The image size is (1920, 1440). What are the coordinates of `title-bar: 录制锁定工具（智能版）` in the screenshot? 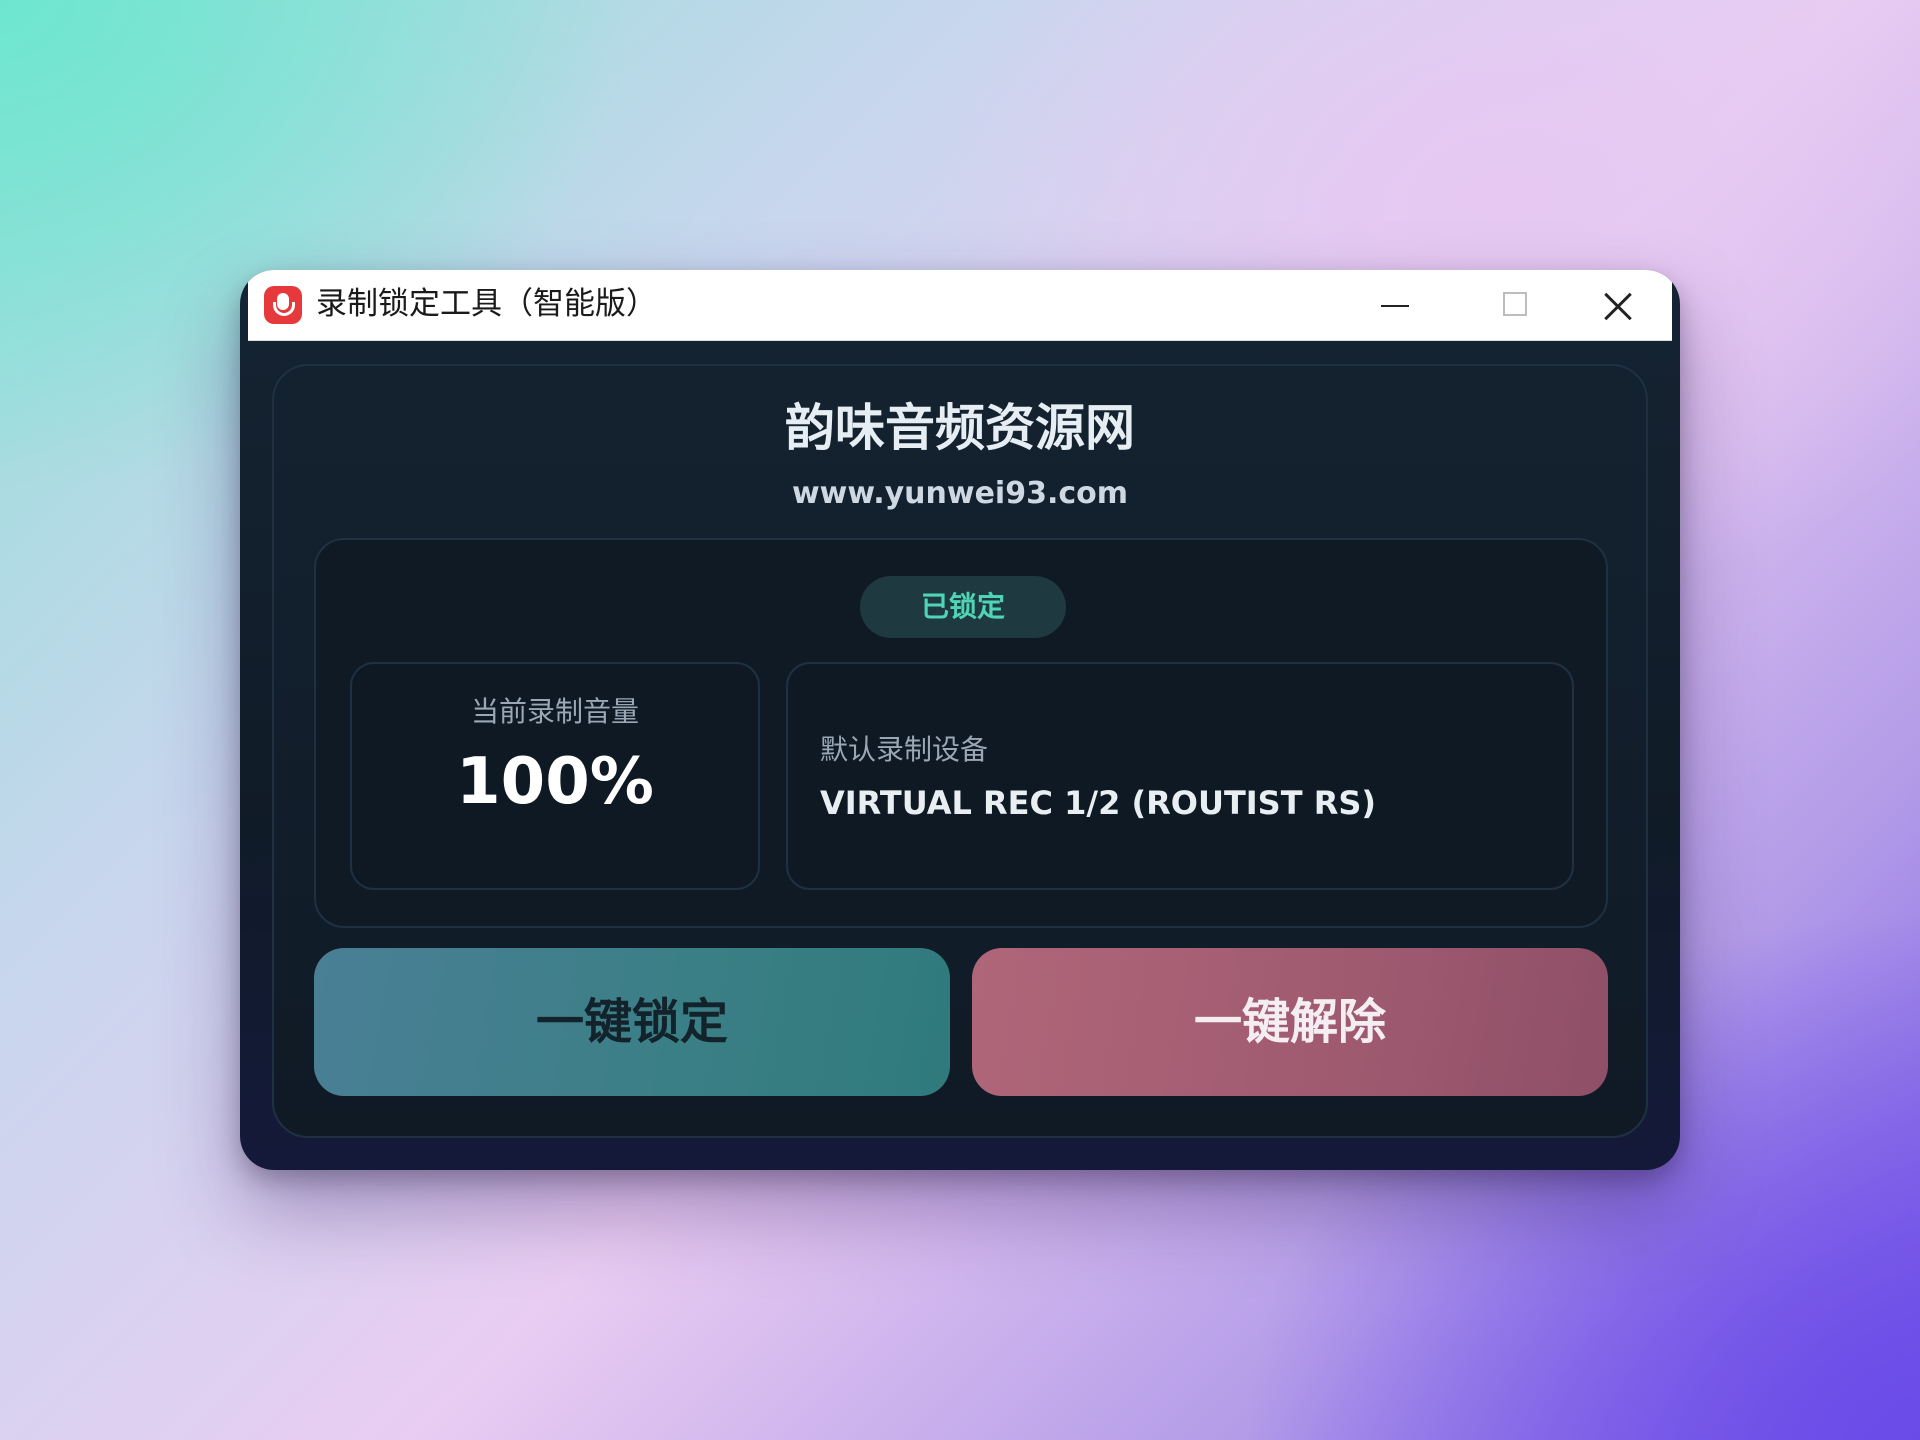 It's located at (960, 305).